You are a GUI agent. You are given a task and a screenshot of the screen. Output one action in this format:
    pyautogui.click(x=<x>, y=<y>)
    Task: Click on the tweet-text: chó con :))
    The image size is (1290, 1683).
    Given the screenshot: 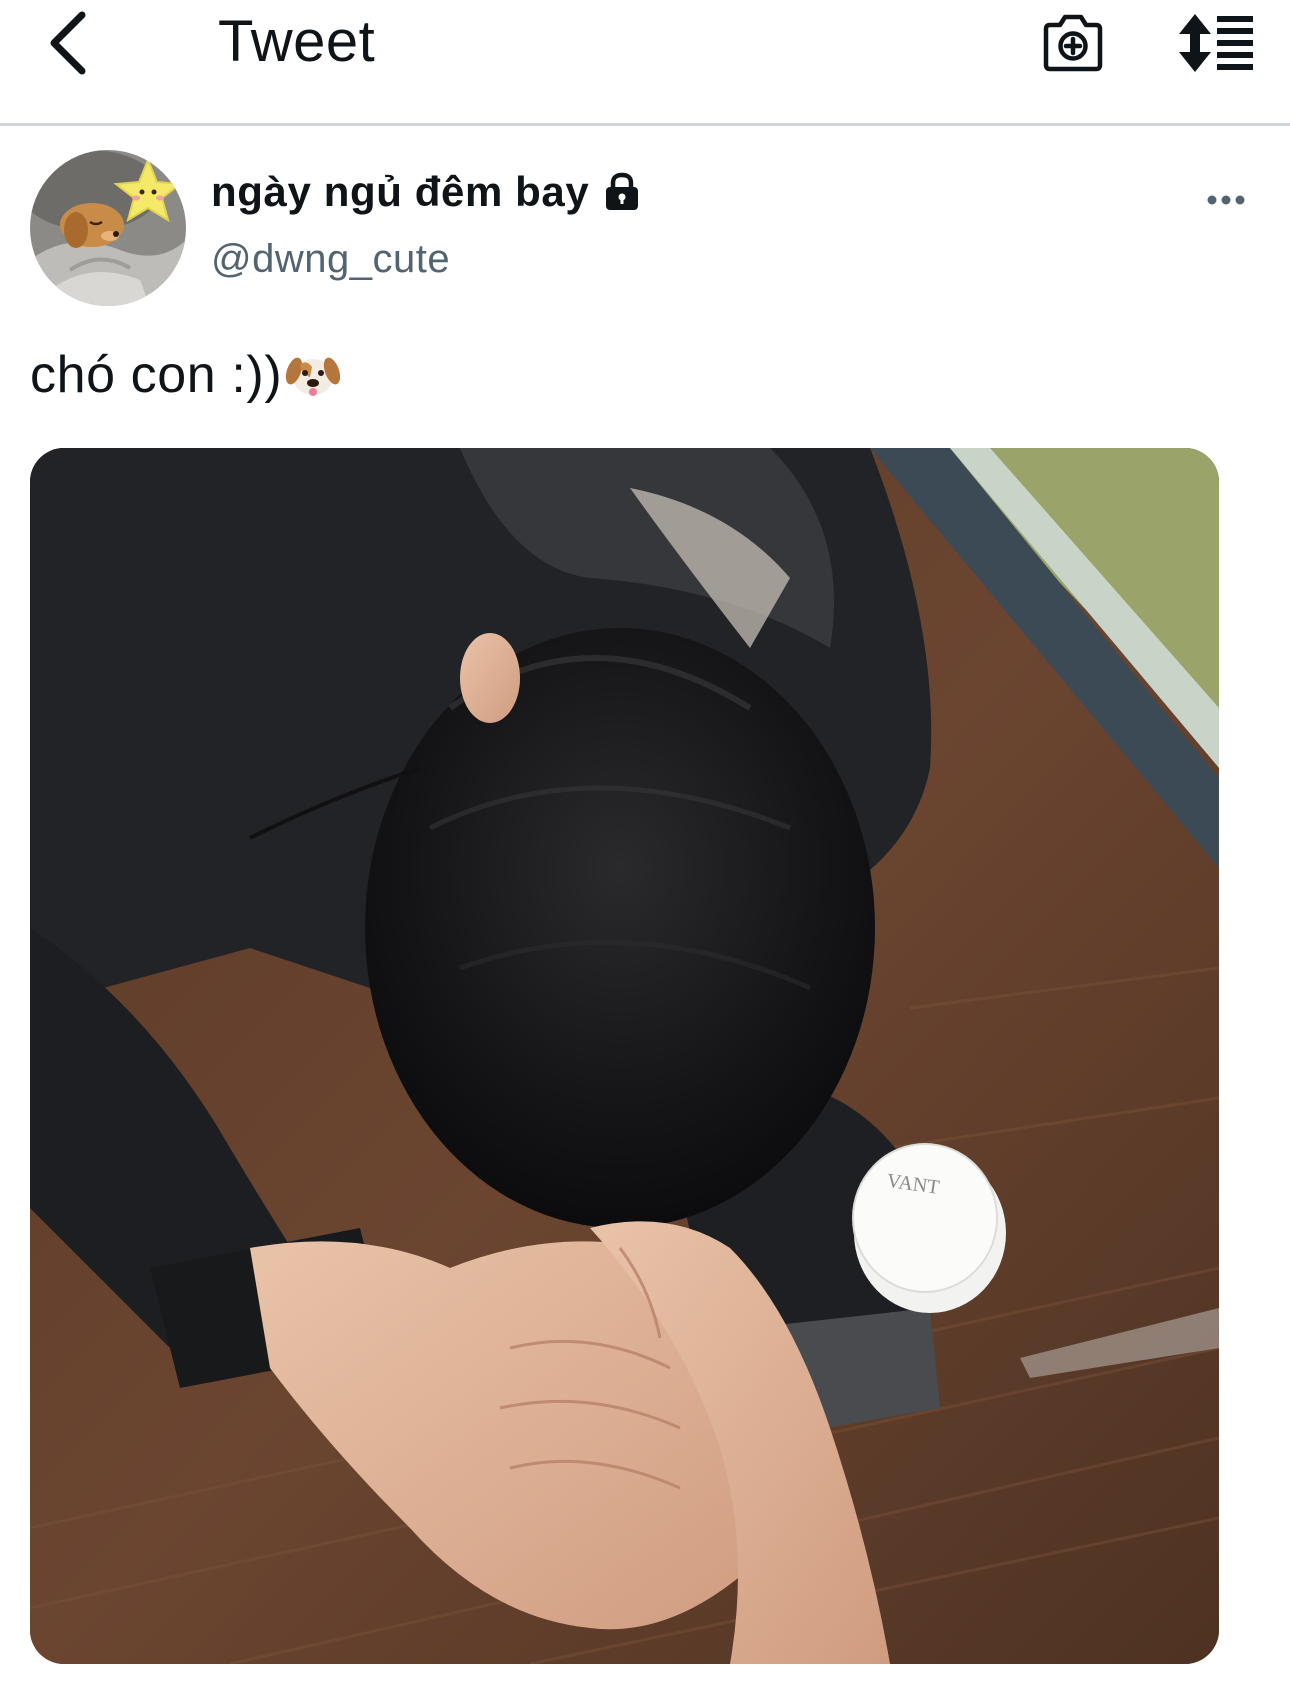 What is the action you would take?
    pyautogui.click(x=185, y=375)
    